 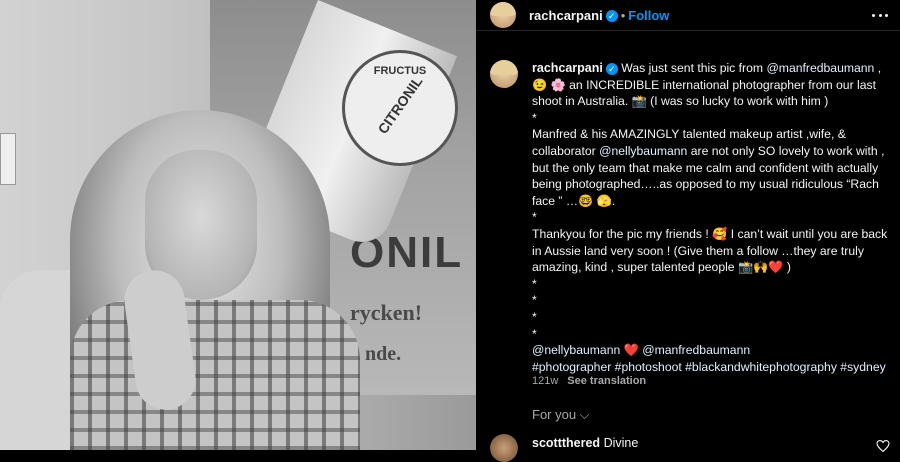 What do you see at coordinates (504, 68) in the screenshot?
I see `caption-avatar-hair` at bounding box center [504, 68].